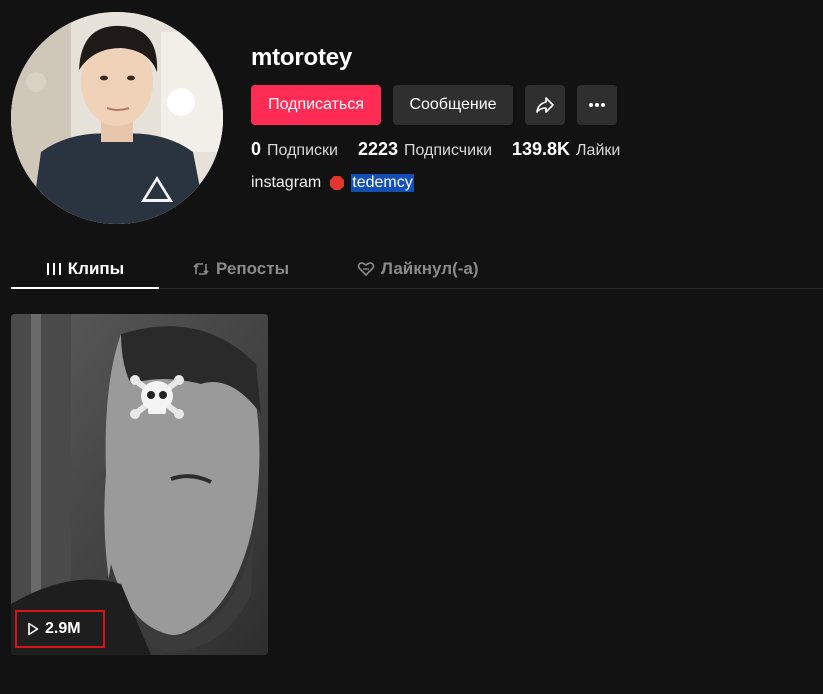  I want to click on bio-text: instagram, so click(286, 182).